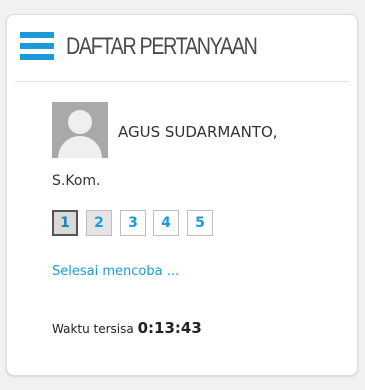 Image resolution: width=365 pixels, height=390 pixels. I want to click on time-remaining: Waktu tersisa 0:13:43, so click(127, 328).